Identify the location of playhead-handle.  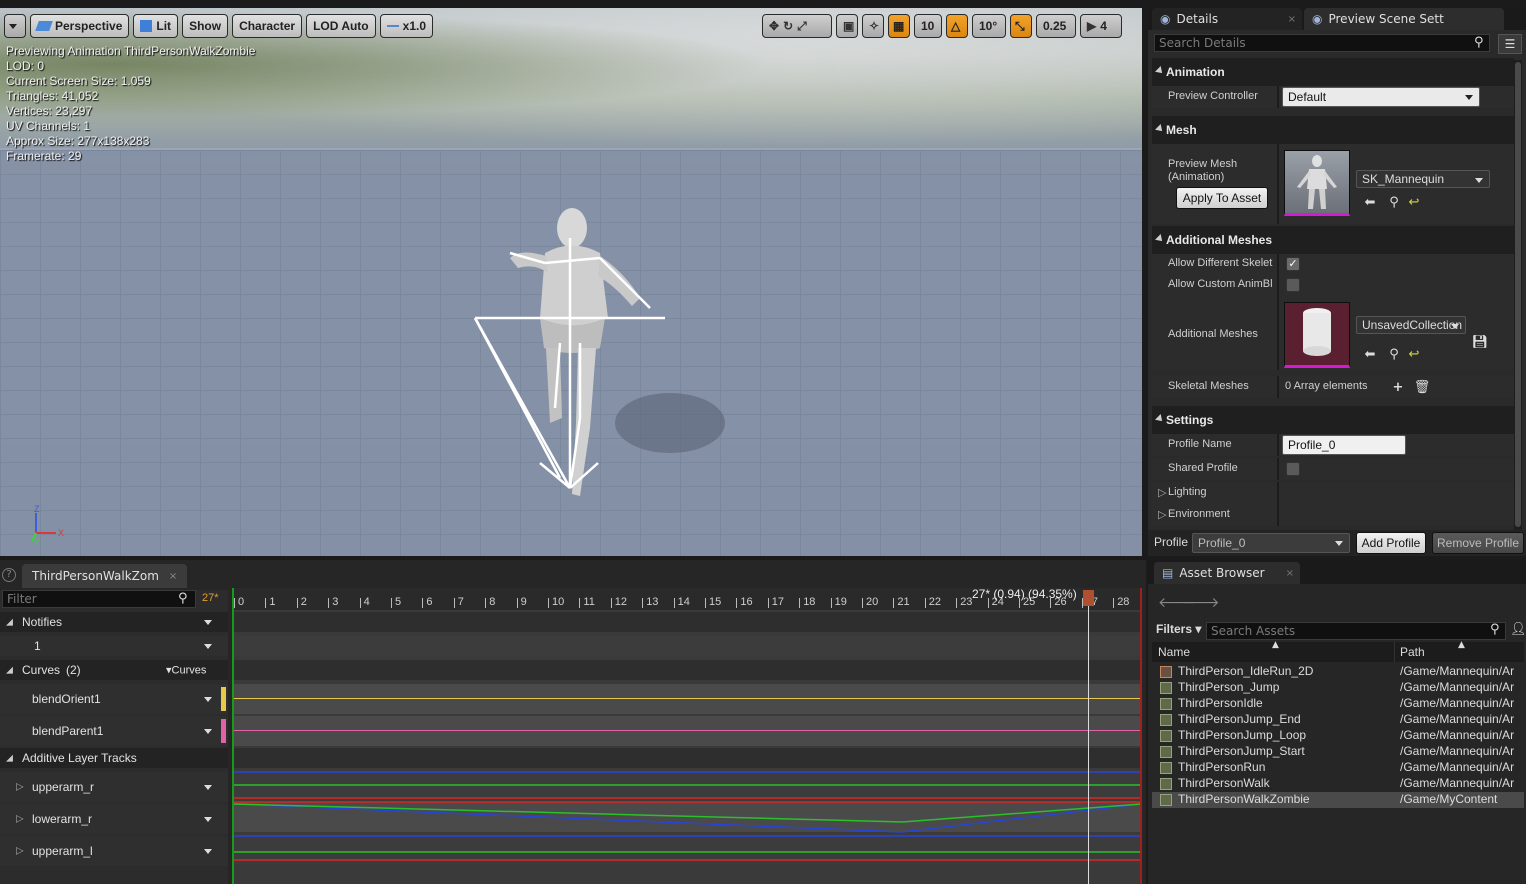
(1088, 598).